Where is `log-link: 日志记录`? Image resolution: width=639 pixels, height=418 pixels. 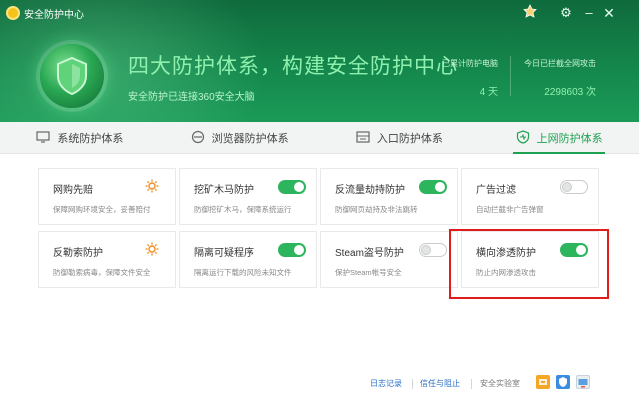 log-link: 日志记录 is located at coordinates (386, 383).